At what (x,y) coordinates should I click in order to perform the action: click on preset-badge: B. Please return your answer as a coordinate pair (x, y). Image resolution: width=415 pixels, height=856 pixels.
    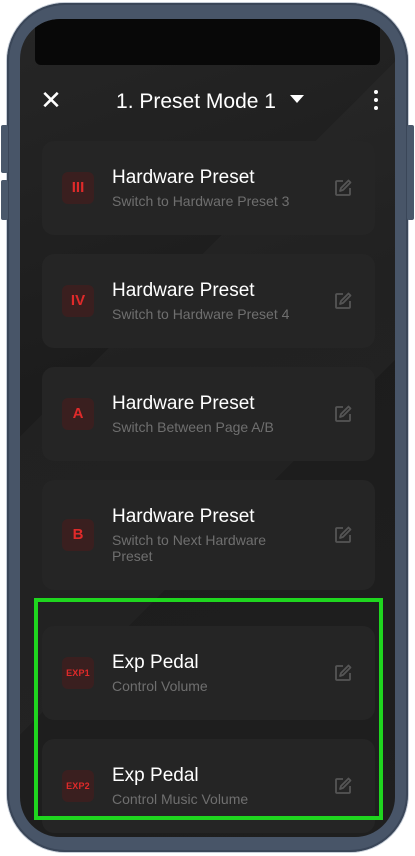
    Looking at the image, I should click on (78, 535).